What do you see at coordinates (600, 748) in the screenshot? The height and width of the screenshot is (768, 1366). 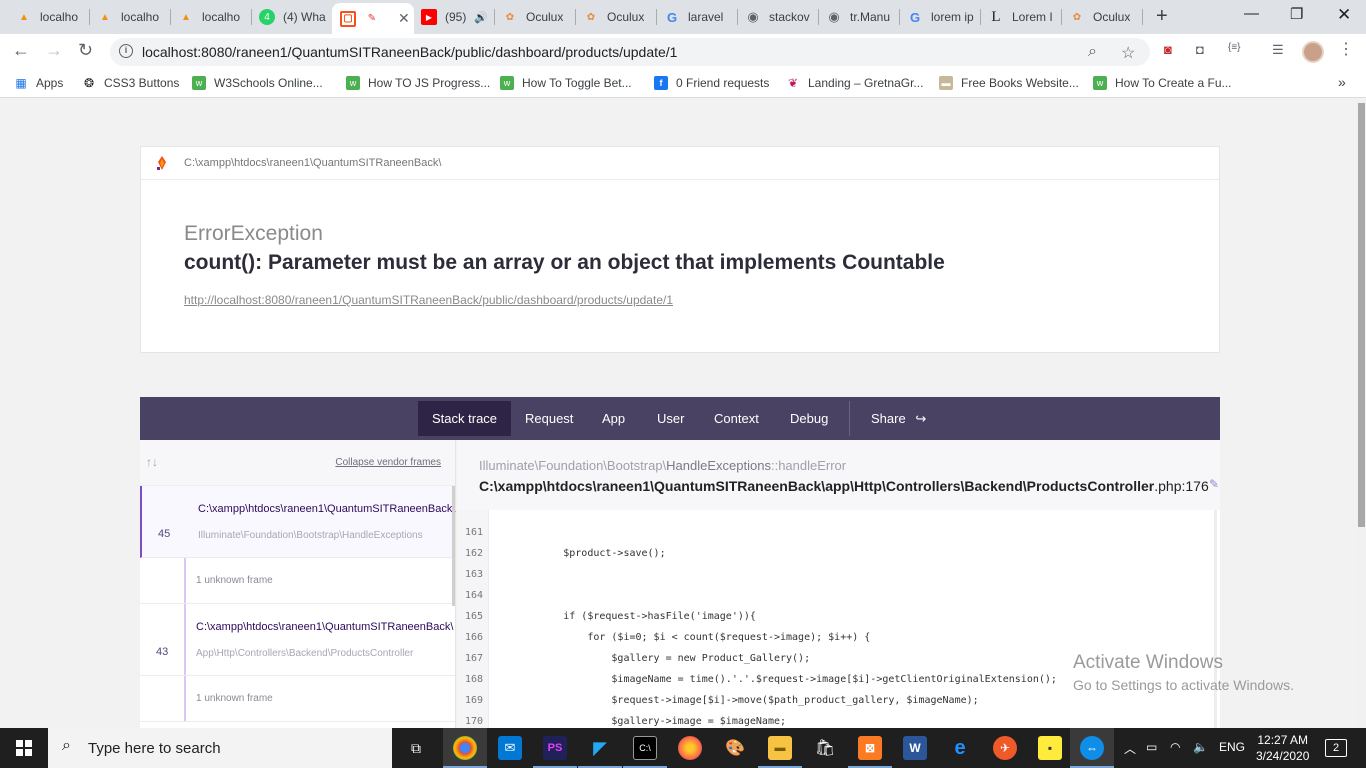 I see `vscode-icon: ◤` at bounding box center [600, 748].